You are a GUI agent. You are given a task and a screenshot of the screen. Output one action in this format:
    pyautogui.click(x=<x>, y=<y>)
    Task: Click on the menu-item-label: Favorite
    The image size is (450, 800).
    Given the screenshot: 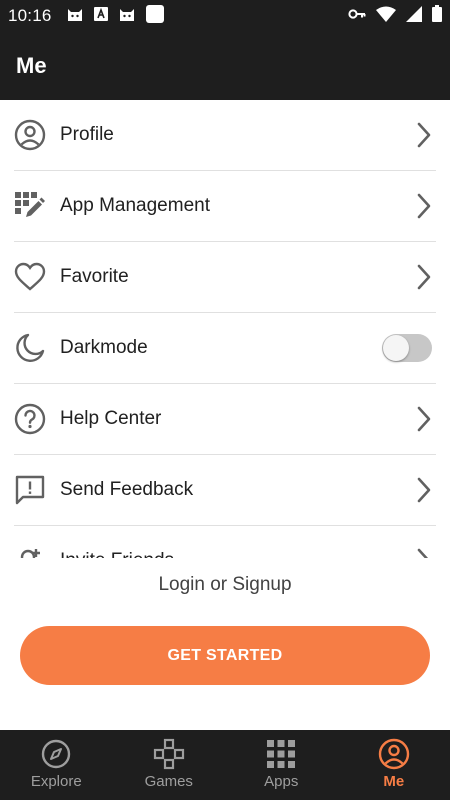 What is the action you would take?
    pyautogui.click(x=94, y=276)
    